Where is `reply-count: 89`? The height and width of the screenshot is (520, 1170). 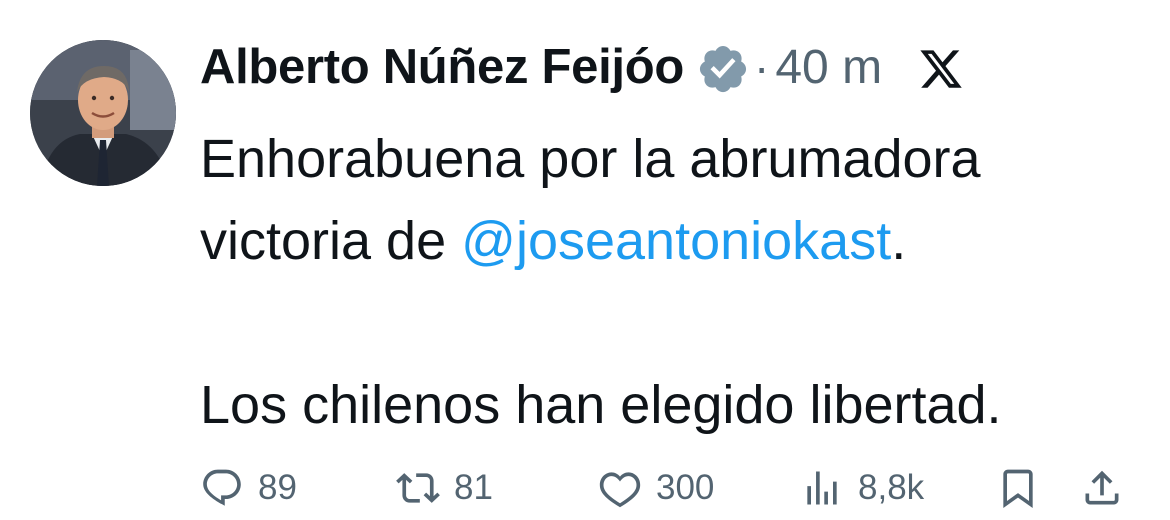
reply-count: 89 is located at coordinates (277, 487).